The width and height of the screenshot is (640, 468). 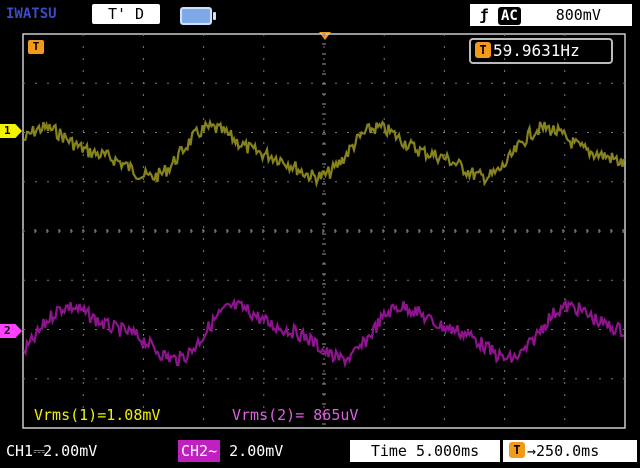 I want to click on ch1-scale-readout: CH1⎓2.00mV, so click(x=51, y=451).